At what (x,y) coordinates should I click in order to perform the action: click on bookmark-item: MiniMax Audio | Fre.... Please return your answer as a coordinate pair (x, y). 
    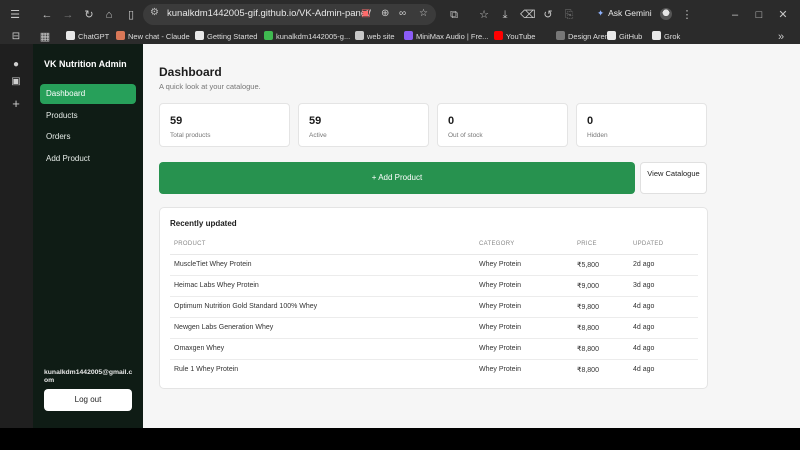
    Looking at the image, I should click on (446, 36).